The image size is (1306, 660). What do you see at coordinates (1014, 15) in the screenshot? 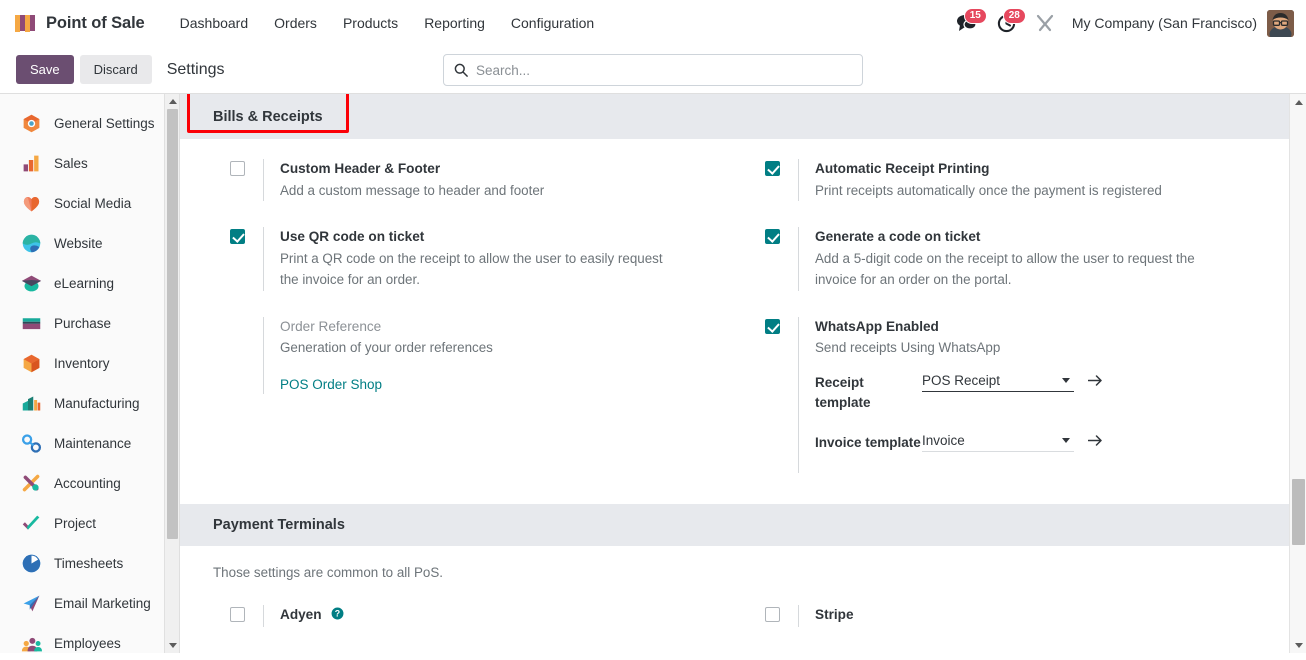
I see `activities-badge: 28` at bounding box center [1014, 15].